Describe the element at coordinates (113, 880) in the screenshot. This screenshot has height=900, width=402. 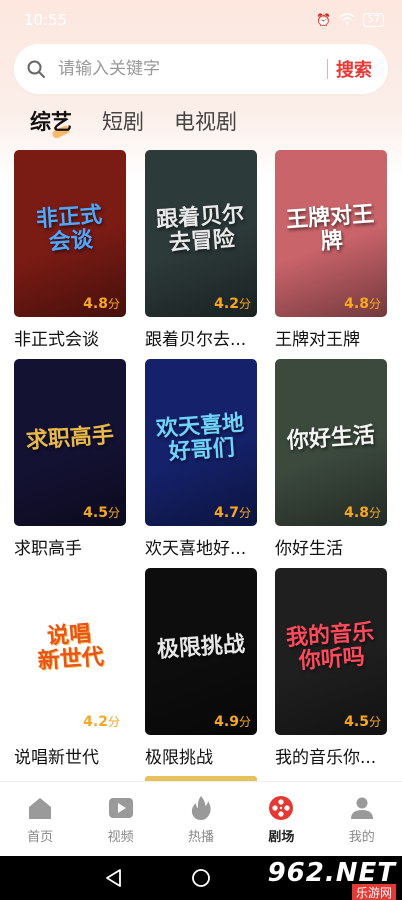
I see `back-icon` at that location.